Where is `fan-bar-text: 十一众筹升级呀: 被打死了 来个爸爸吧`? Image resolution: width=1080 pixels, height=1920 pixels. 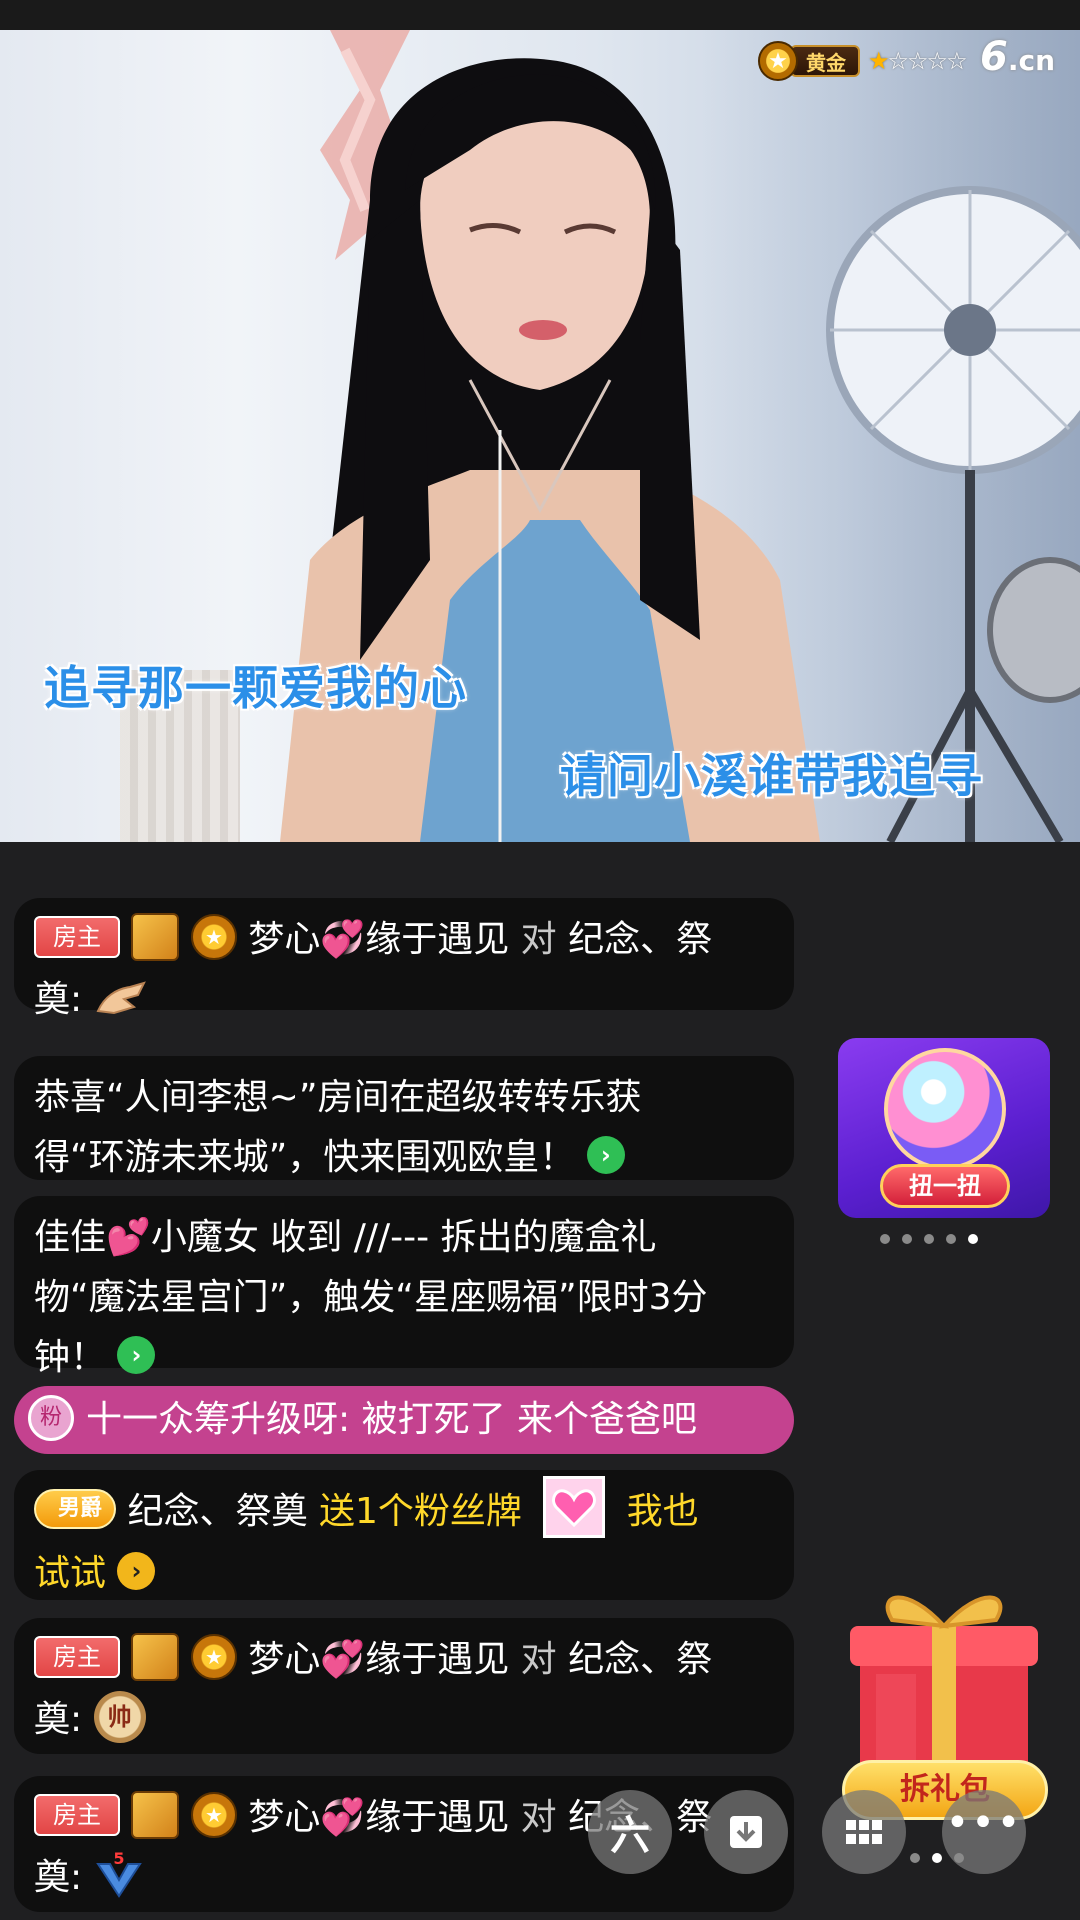
fan-bar-text: 十一众筹升级呀: 被打死了 来个爸爸吧 is located at coordinates (392, 1419).